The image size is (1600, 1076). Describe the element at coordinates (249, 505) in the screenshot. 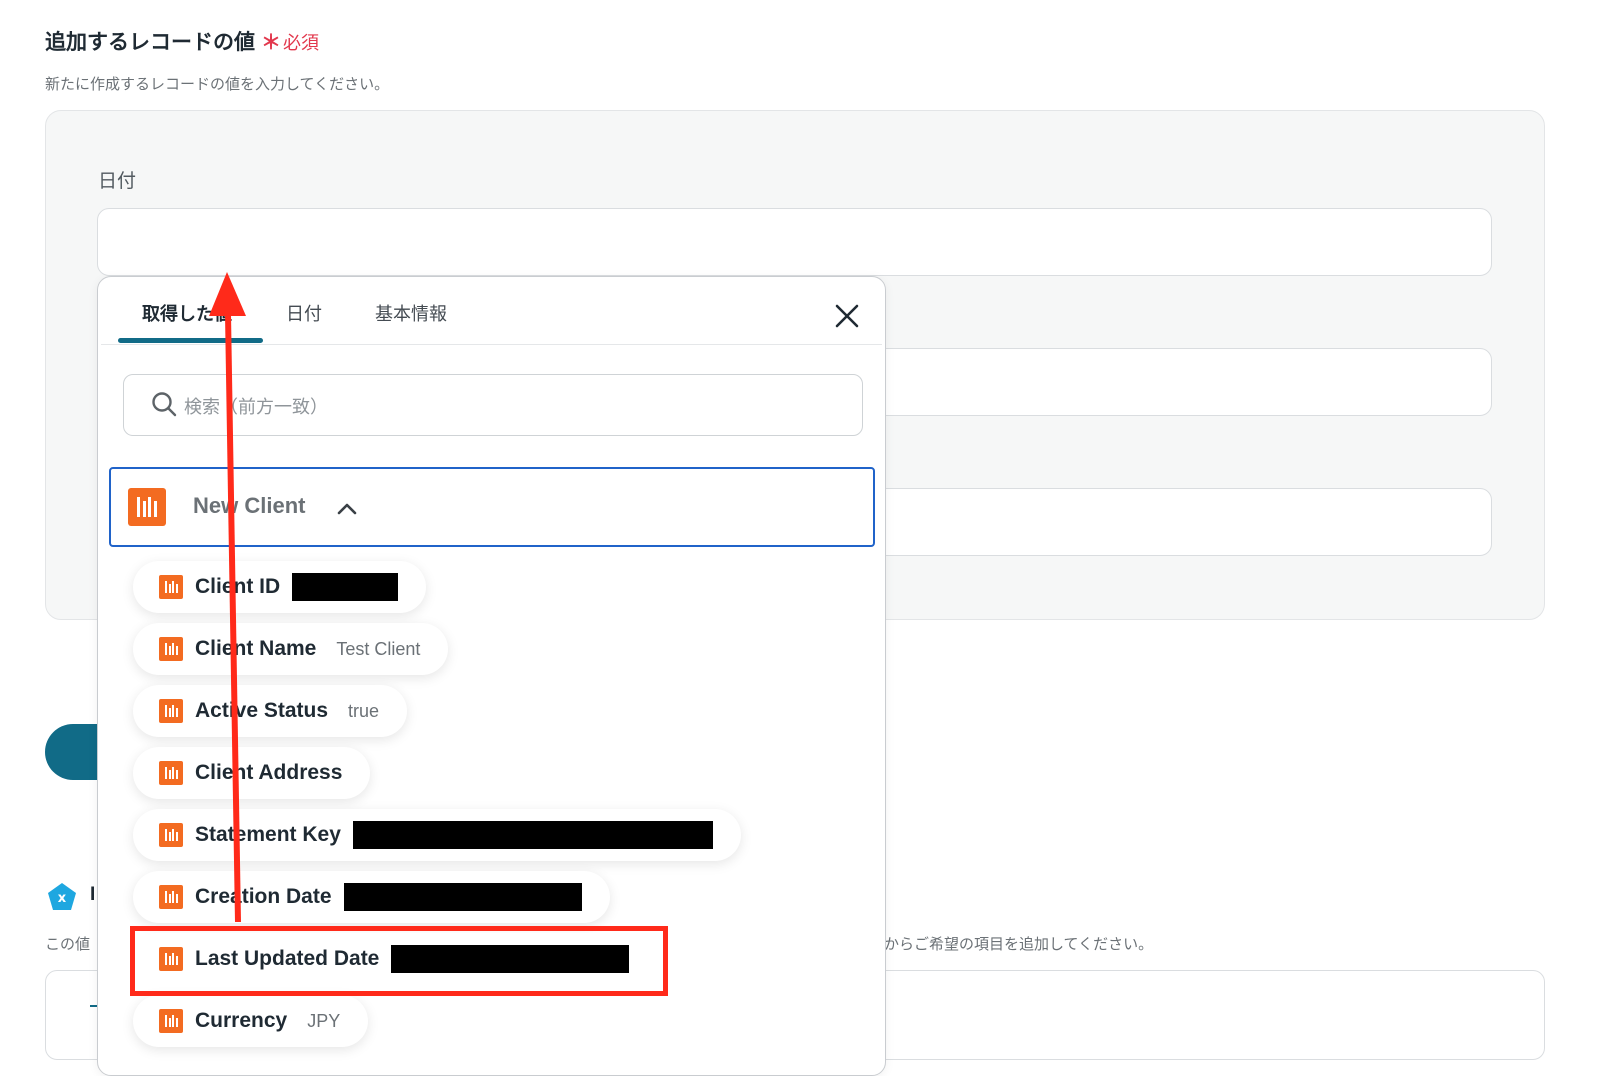

I see `group-name: New Client` at that location.